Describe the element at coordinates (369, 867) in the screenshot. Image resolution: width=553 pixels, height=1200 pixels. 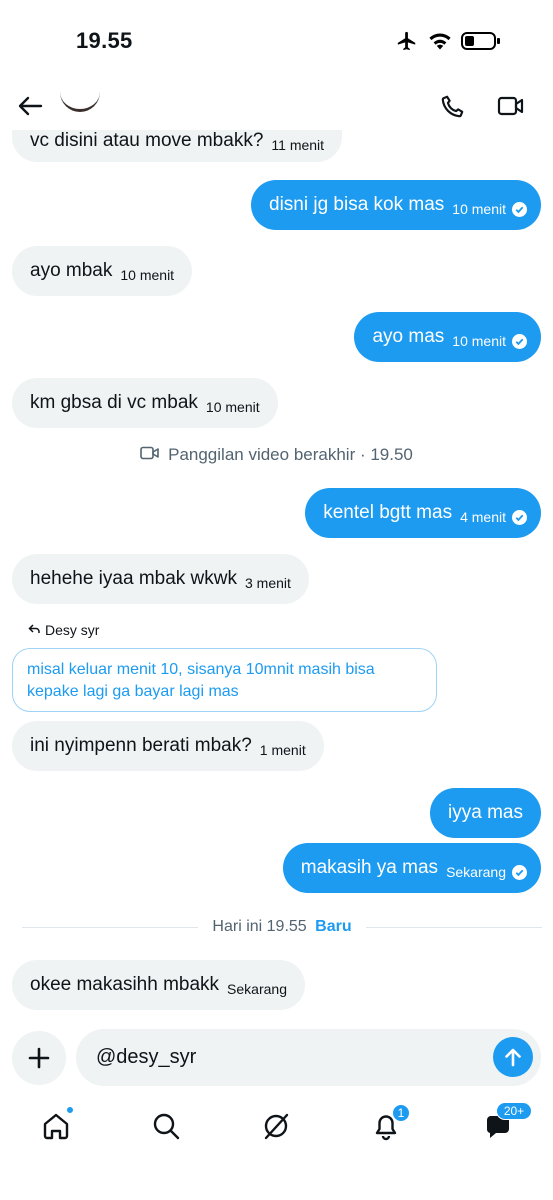
I see `message-text: makasih ya mas` at that location.